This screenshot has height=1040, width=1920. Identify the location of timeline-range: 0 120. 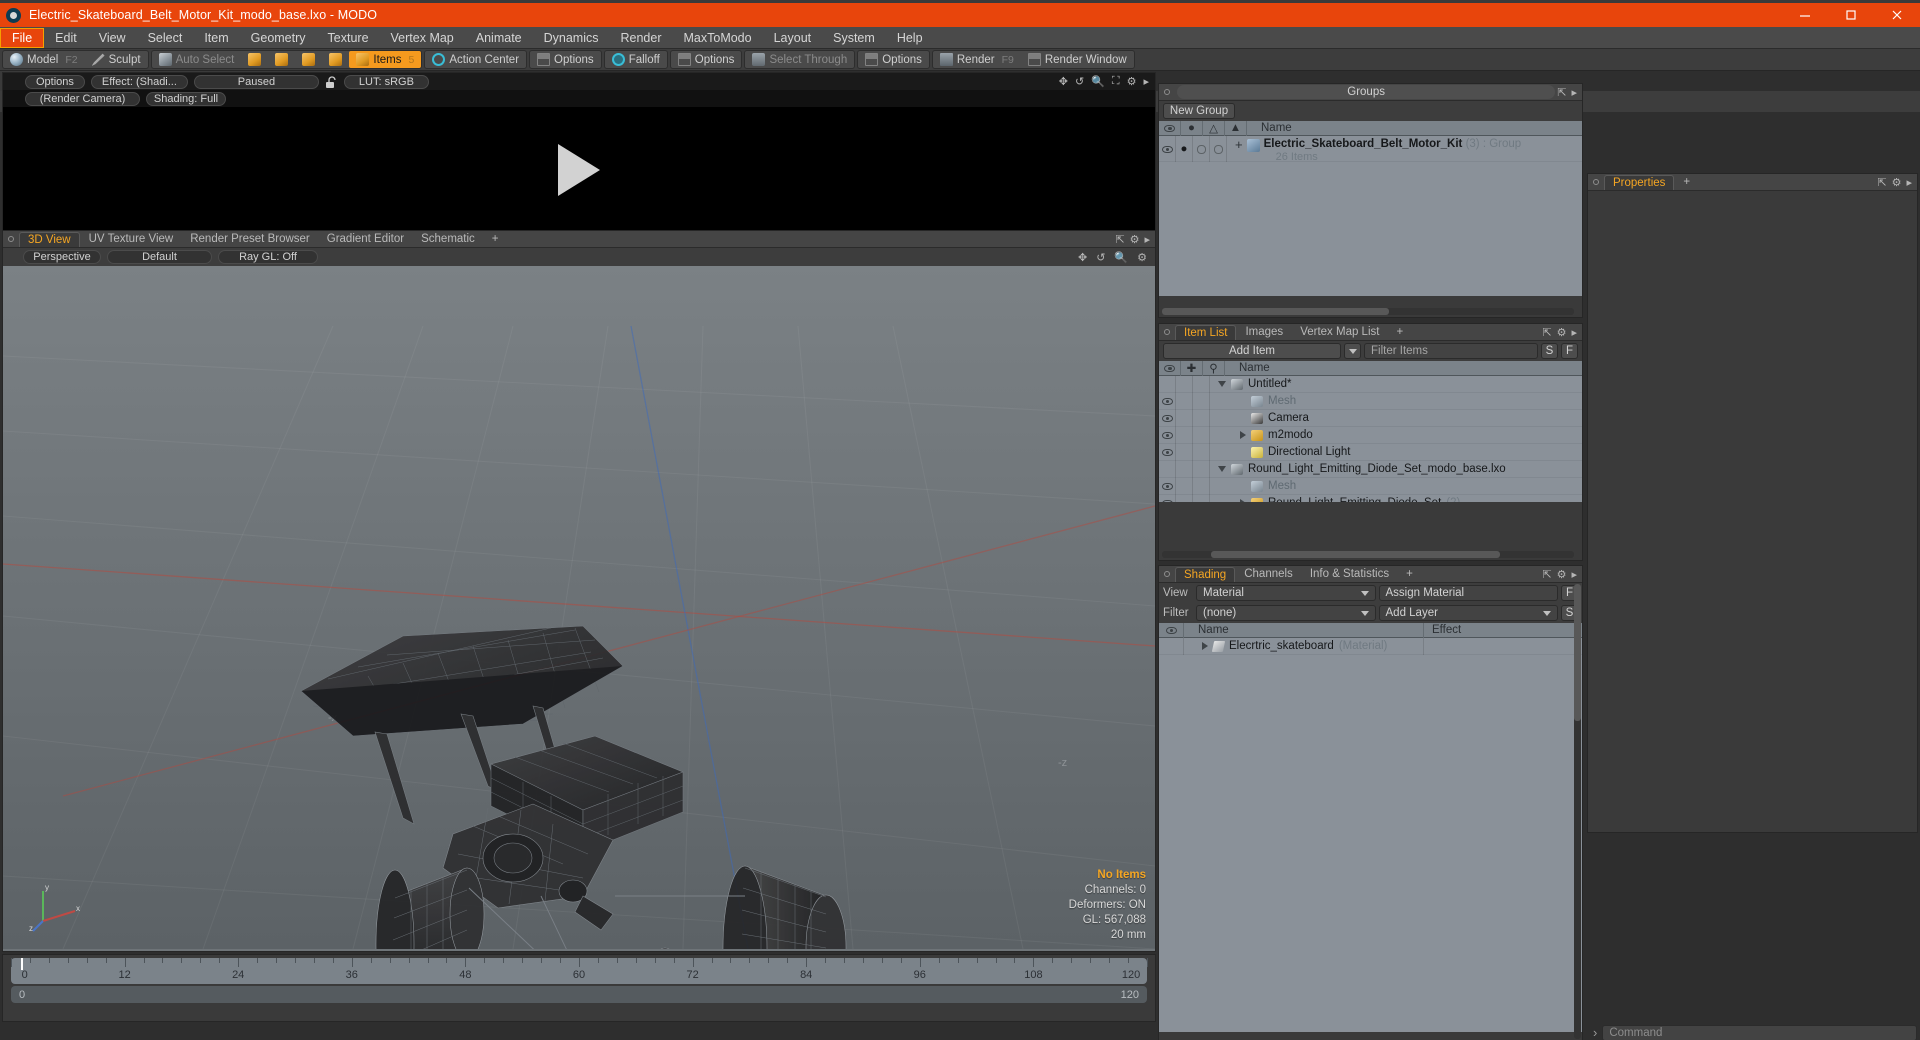
(579, 994).